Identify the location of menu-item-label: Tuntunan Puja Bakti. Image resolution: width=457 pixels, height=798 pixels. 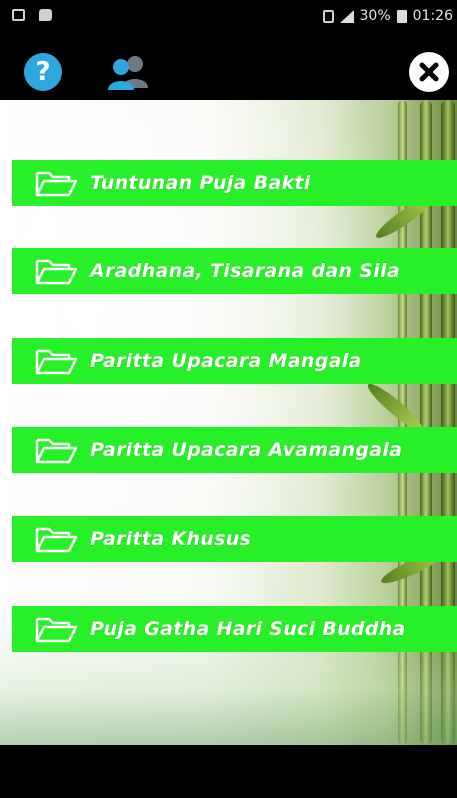
(200, 183).